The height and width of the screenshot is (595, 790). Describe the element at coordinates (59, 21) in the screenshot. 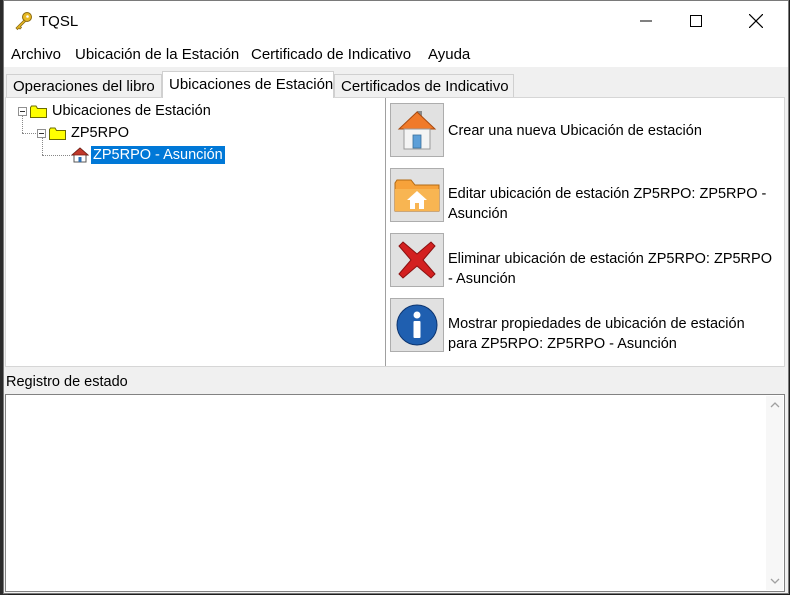

I see `window-title: TQSL` at that location.